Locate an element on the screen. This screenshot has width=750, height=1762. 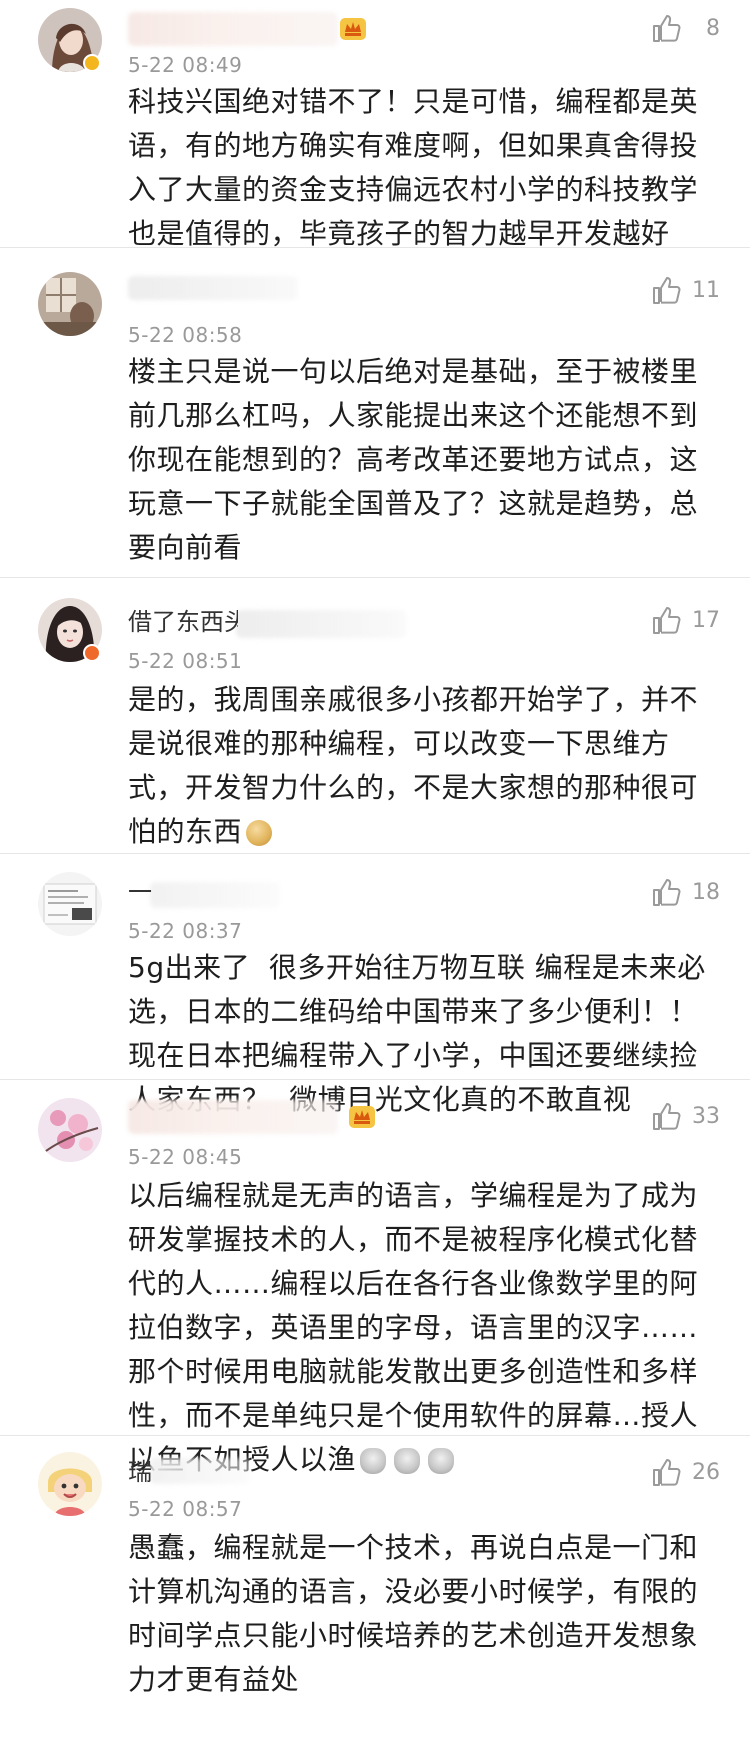
timestamp: 5-22 08:57 is located at coordinates (185, 1509).